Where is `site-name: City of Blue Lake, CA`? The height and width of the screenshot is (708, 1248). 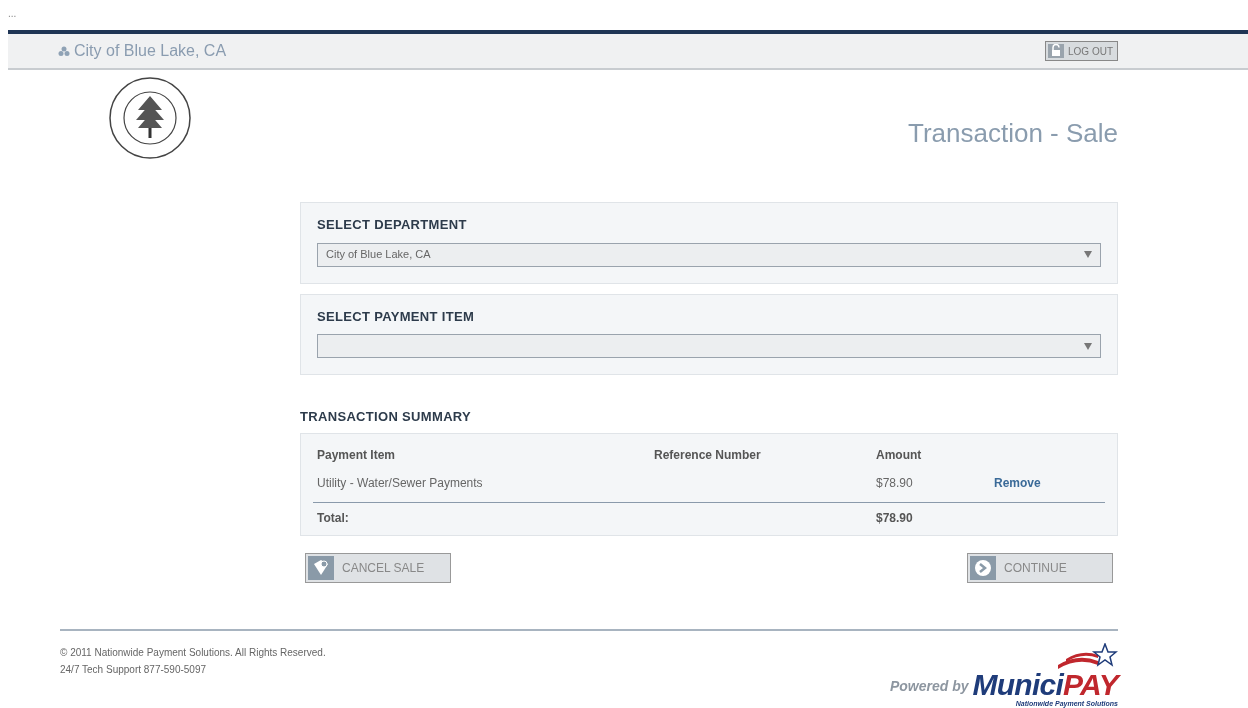 site-name: City of Blue Lake, CA is located at coordinates (150, 51).